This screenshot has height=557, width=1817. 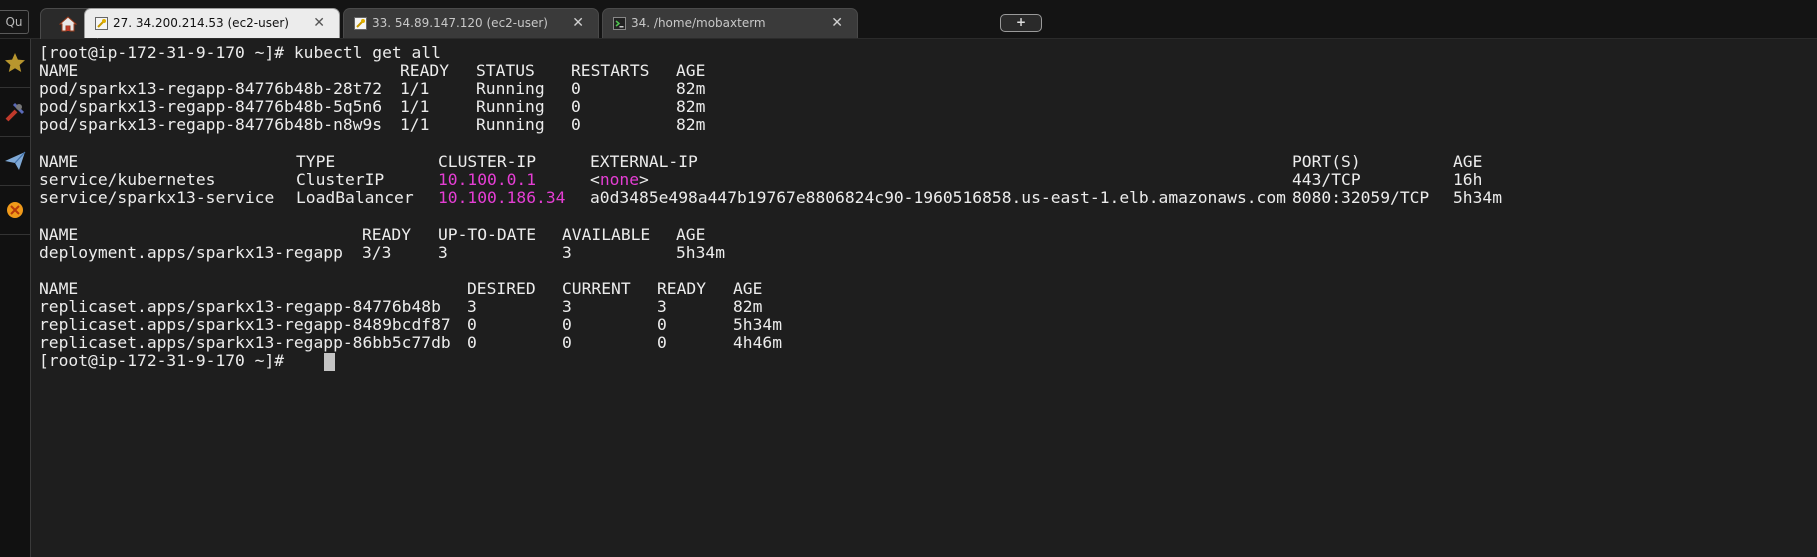 I want to click on header-up-to-date: UP-TO-DATE, so click(x=487, y=234).